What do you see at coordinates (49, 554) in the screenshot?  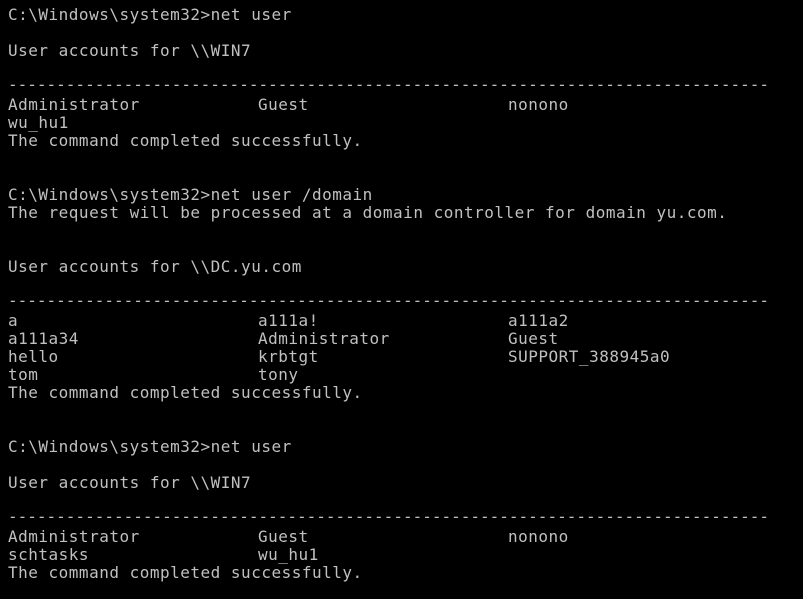 I see `account-name: schtasks` at bounding box center [49, 554].